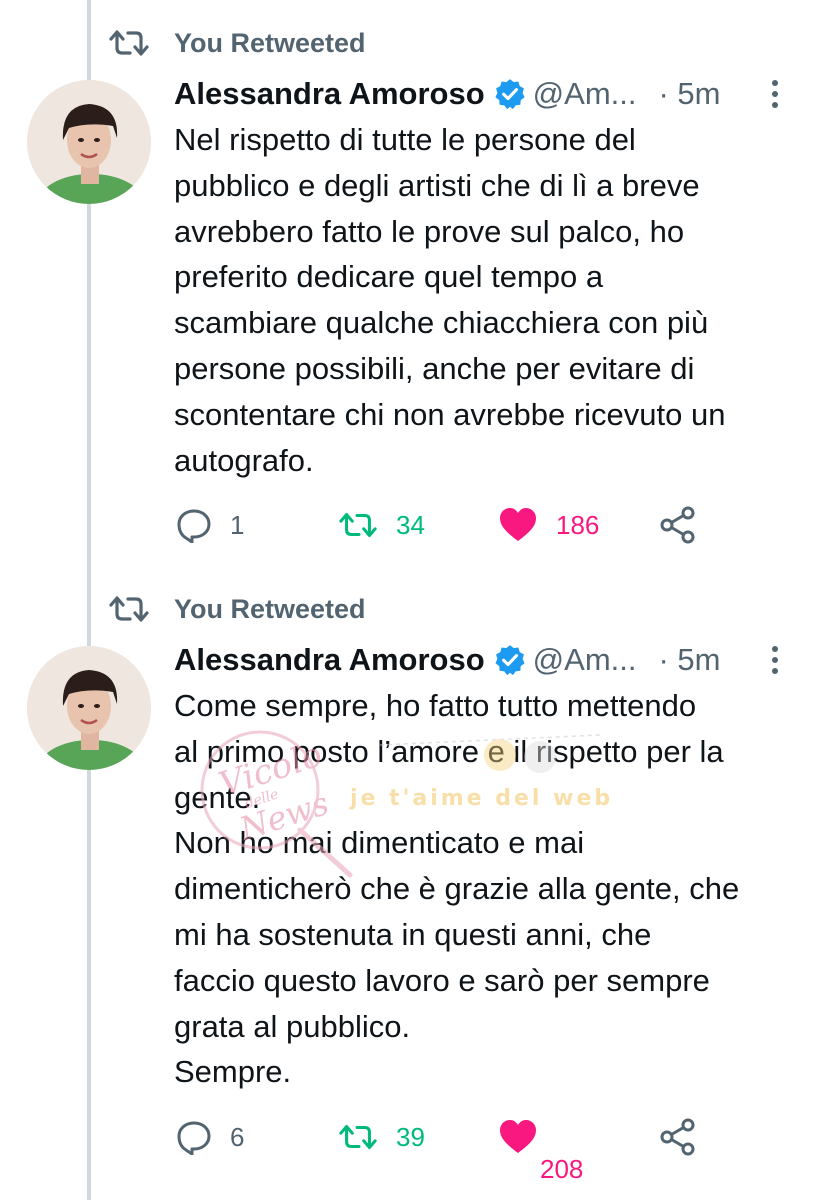  I want to click on tweet-actions: 6 39 208, so click(484, 1149).